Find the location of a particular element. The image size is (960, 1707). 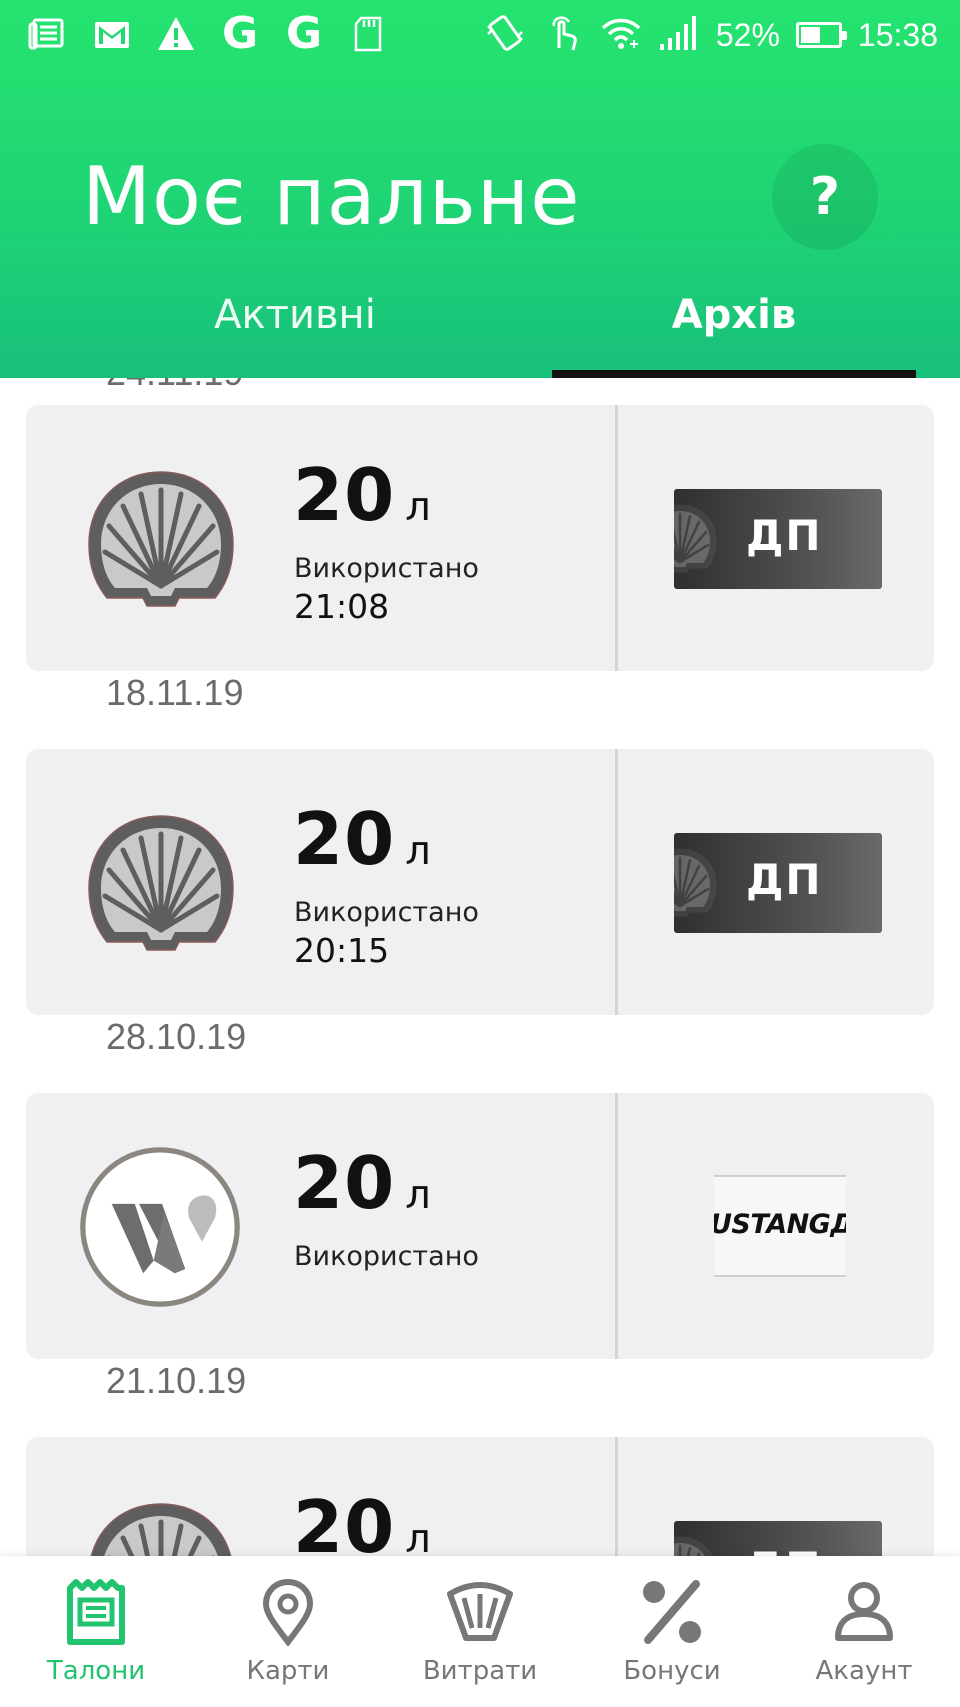

clock: 15:38 is located at coordinates (897, 34).